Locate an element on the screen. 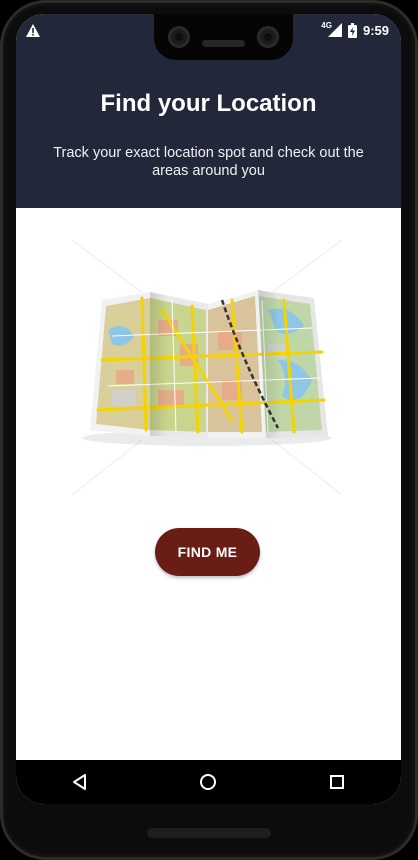 The height and width of the screenshot is (860, 418). recents-square-icon is located at coordinates (337, 782).